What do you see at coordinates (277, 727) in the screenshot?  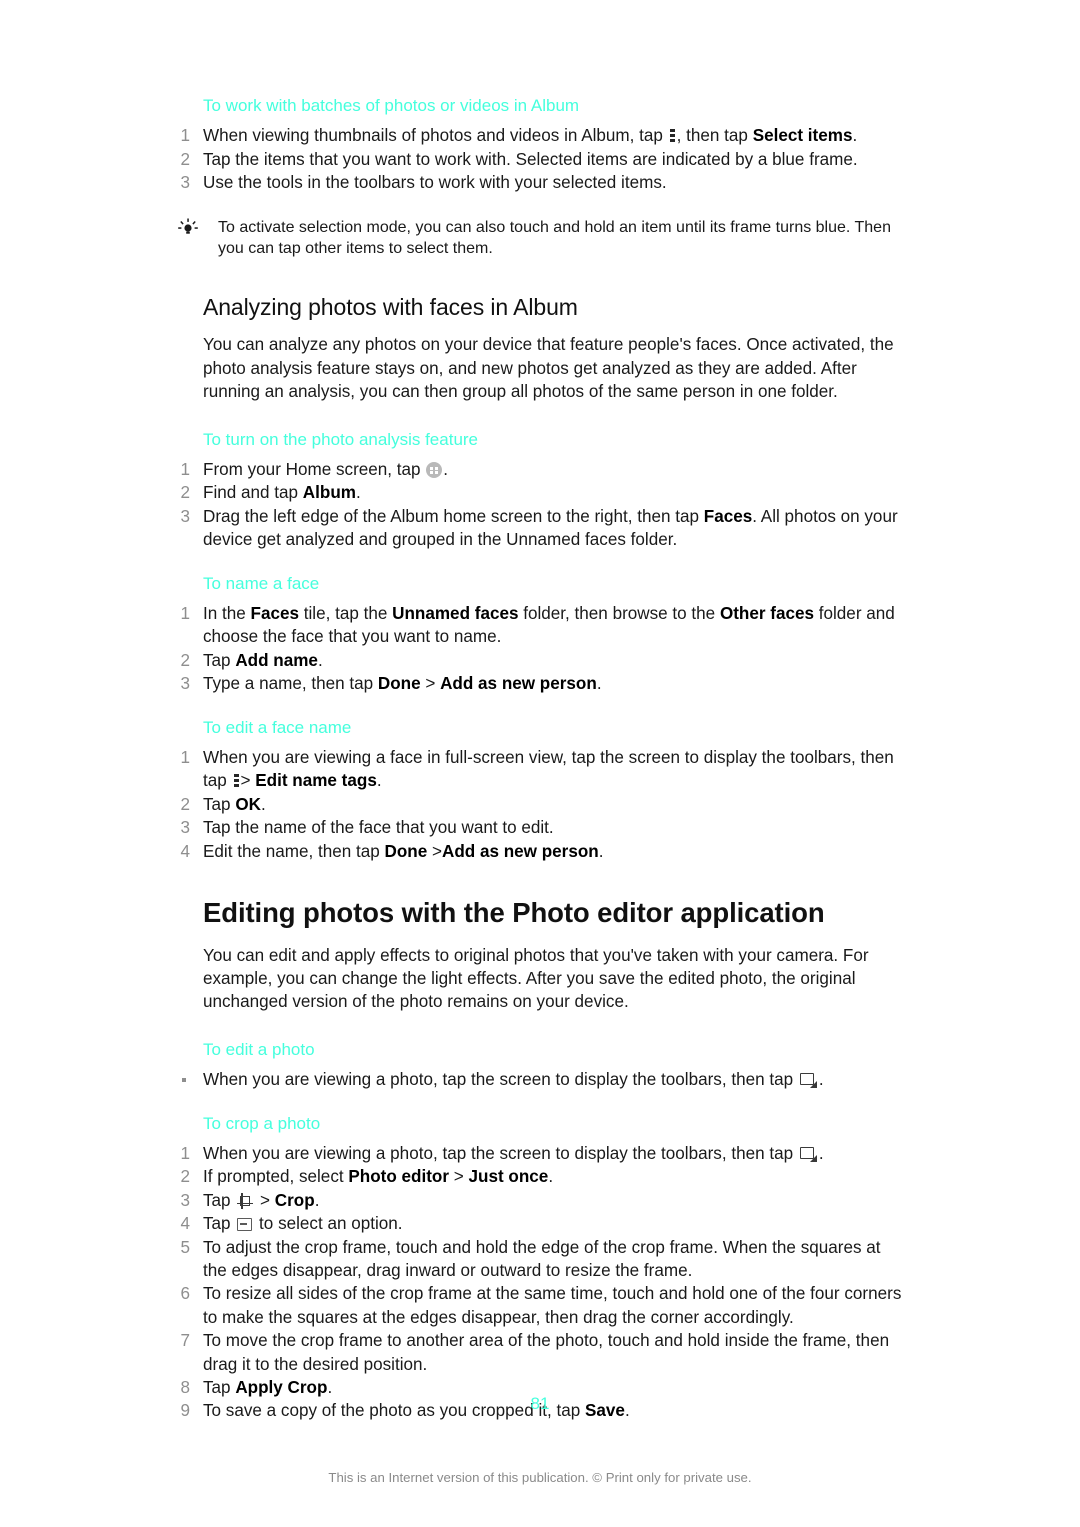 I see `heading-edit-a-face-name: To edit a face name` at bounding box center [277, 727].